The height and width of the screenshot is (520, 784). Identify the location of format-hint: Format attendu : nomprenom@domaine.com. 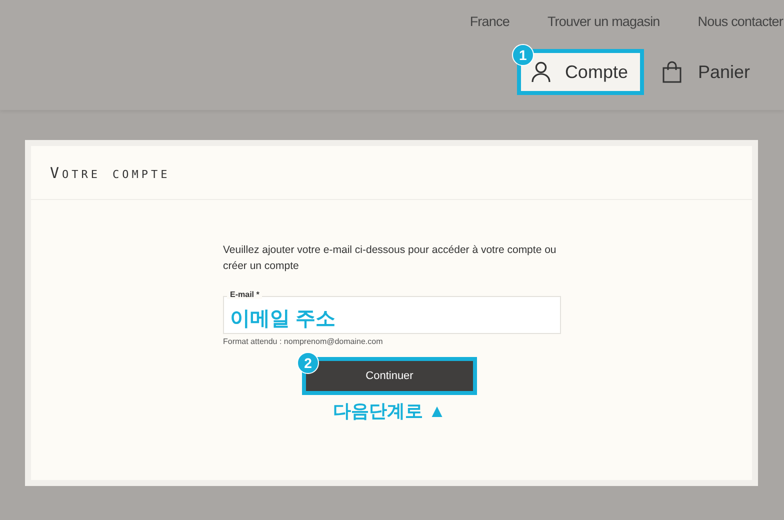
(303, 341).